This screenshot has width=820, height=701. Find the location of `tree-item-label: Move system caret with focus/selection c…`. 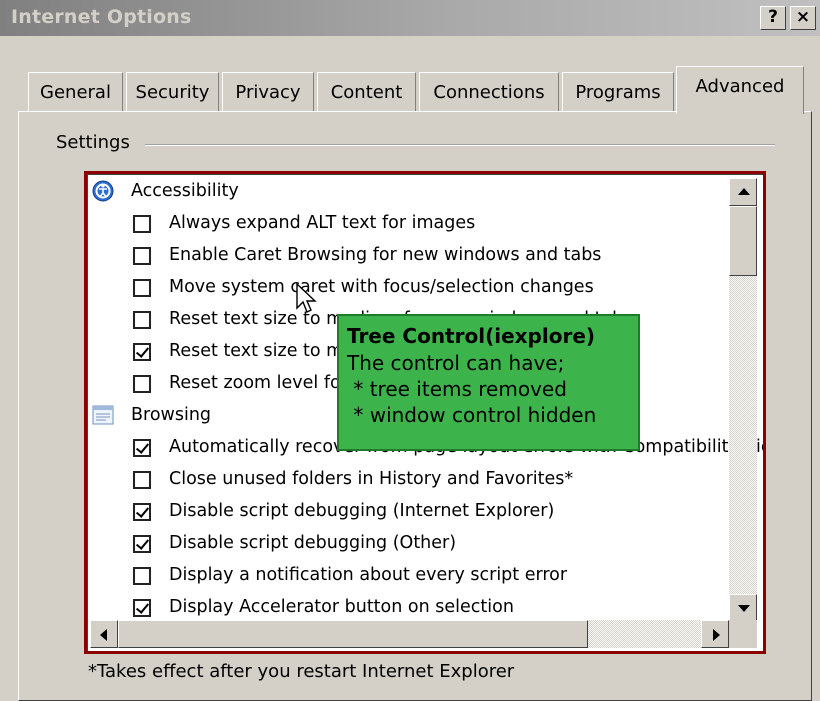

tree-item-label: Move system caret with focus/selection c… is located at coordinates (381, 287).